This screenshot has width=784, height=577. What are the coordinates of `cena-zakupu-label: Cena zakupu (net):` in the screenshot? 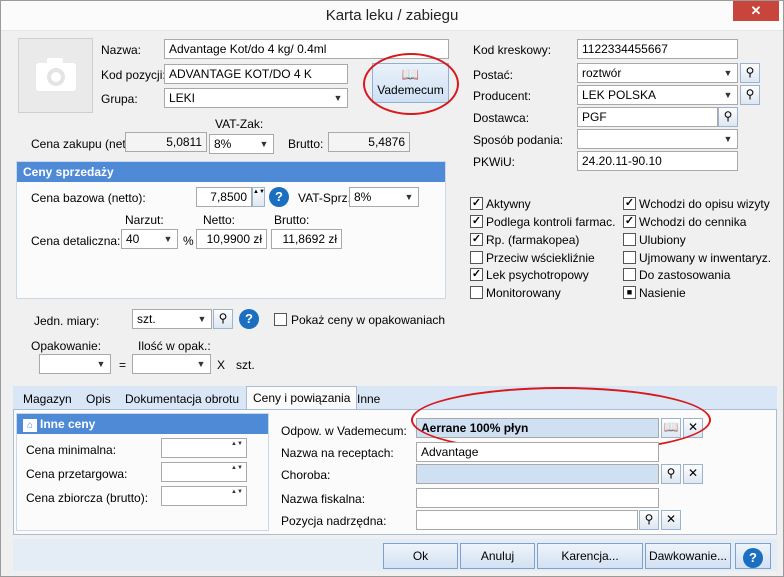 It's located at (82, 144).